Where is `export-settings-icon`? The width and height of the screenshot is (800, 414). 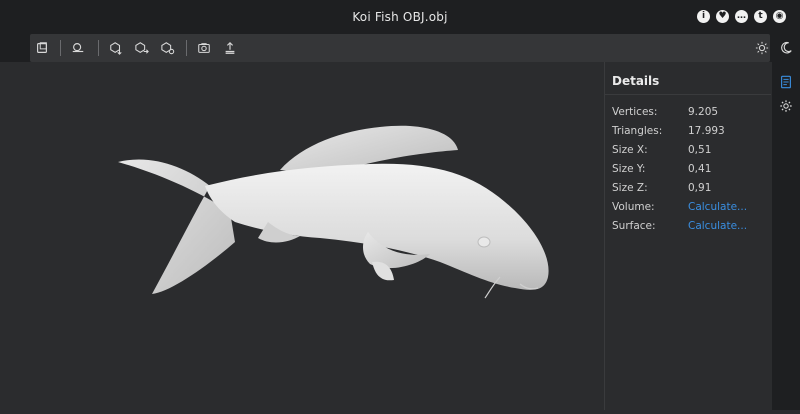
export-settings-icon is located at coordinates (168, 48).